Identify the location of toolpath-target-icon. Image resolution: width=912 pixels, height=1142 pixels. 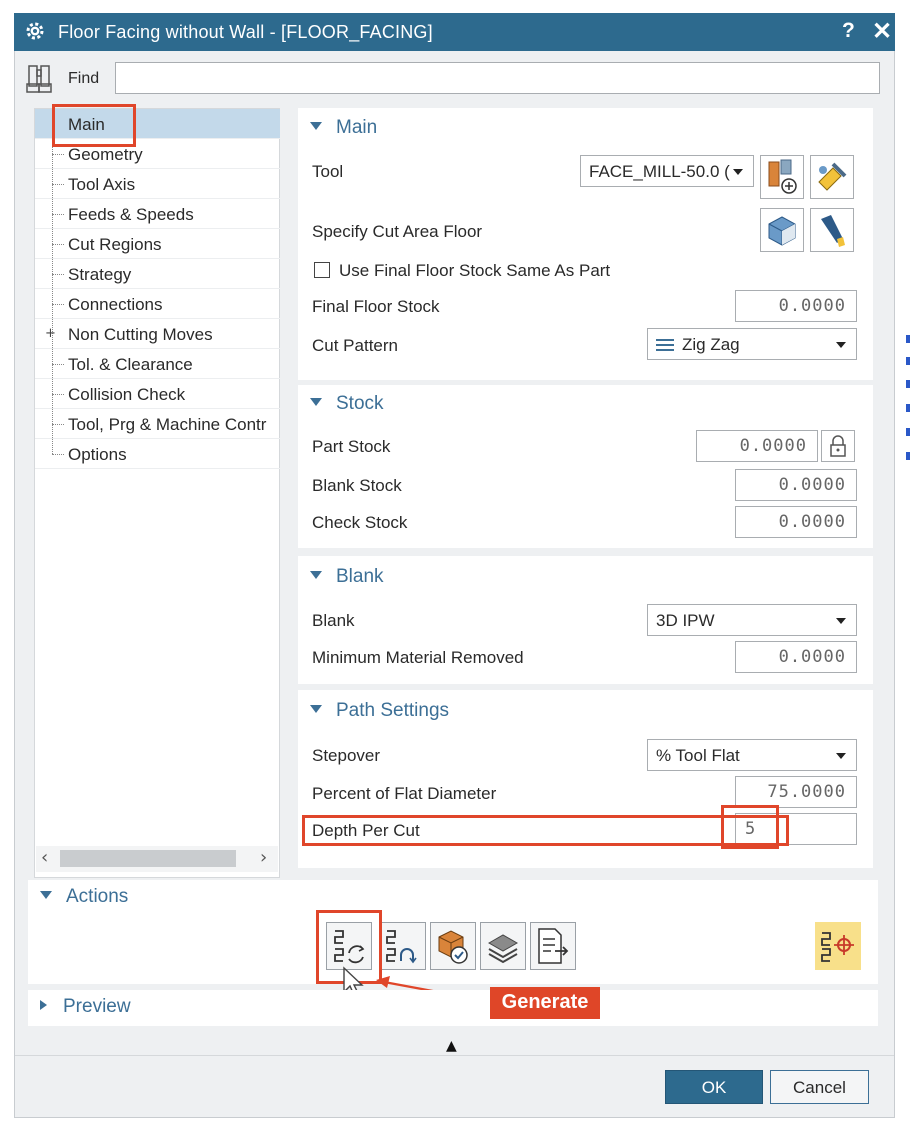
(837, 947).